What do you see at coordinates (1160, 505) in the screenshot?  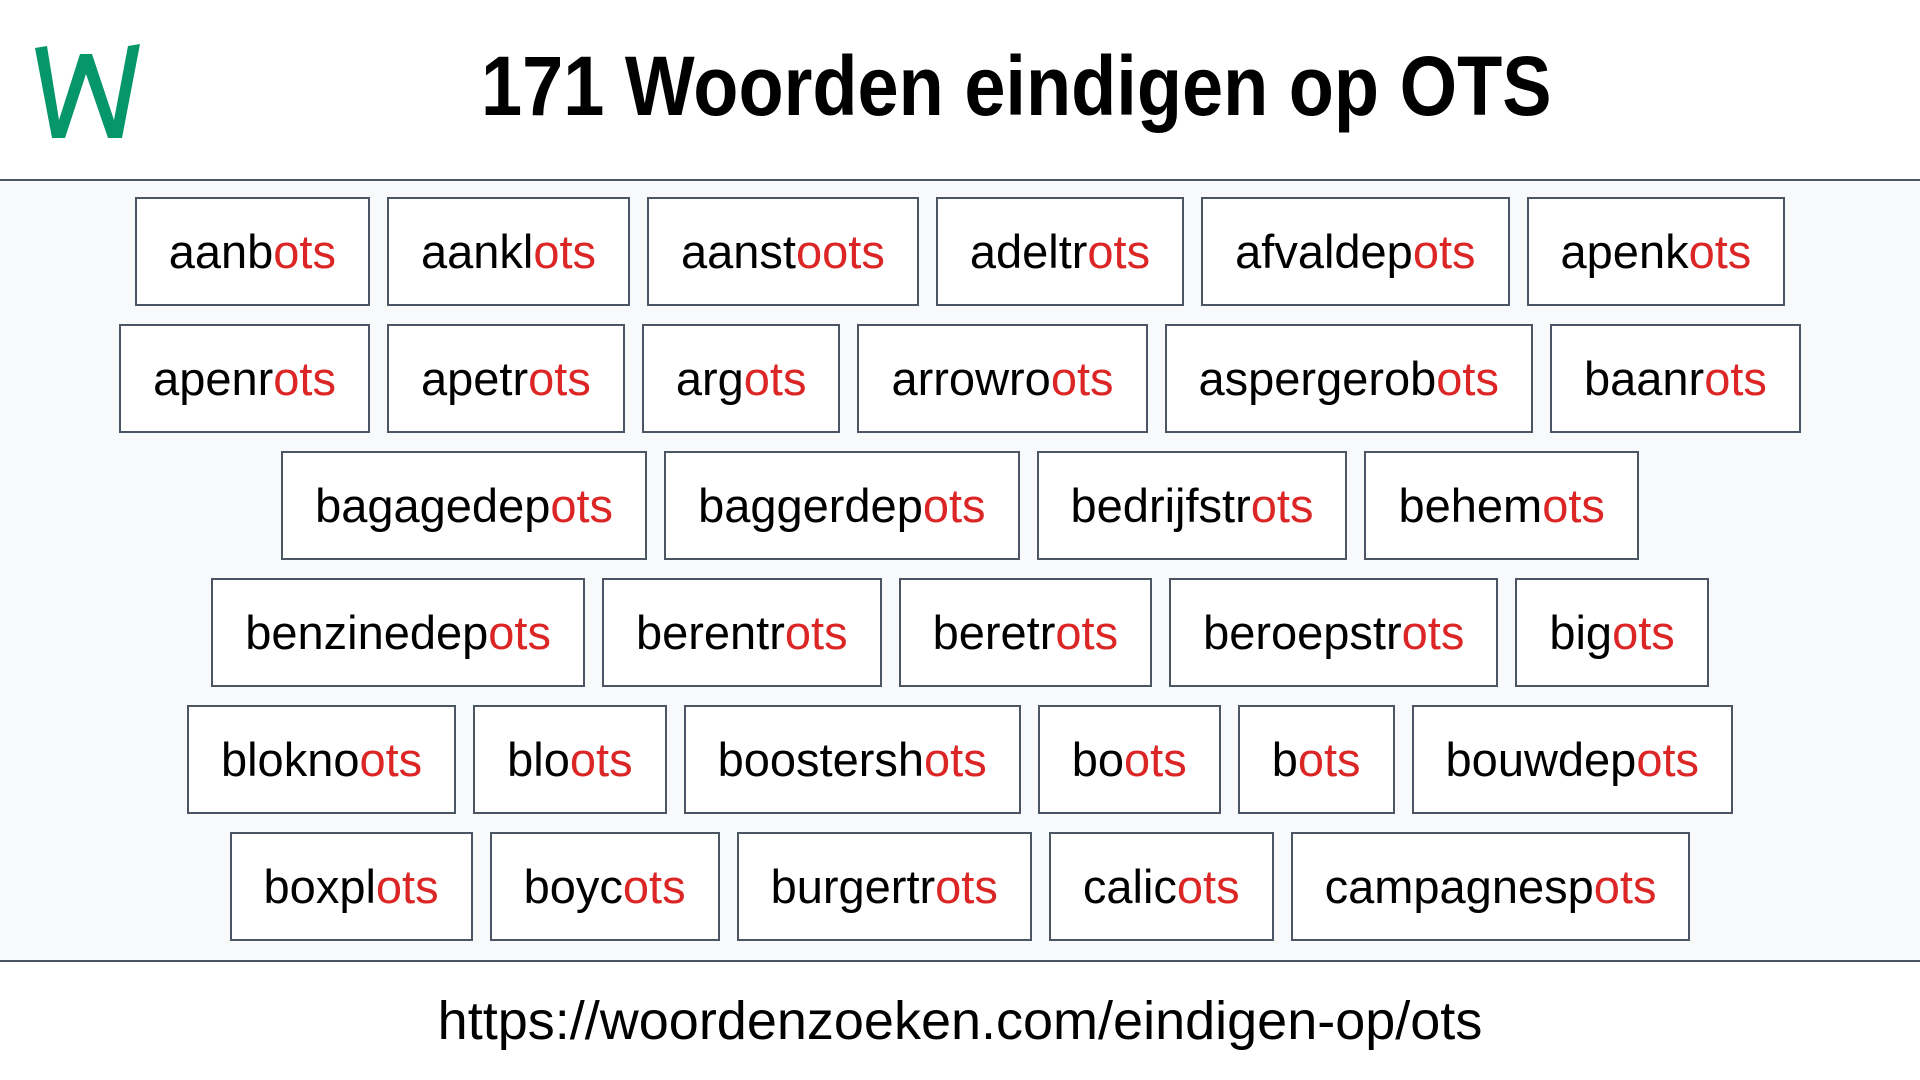 I see `word-prefix: bedrijfstr` at bounding box center [1160, 505].